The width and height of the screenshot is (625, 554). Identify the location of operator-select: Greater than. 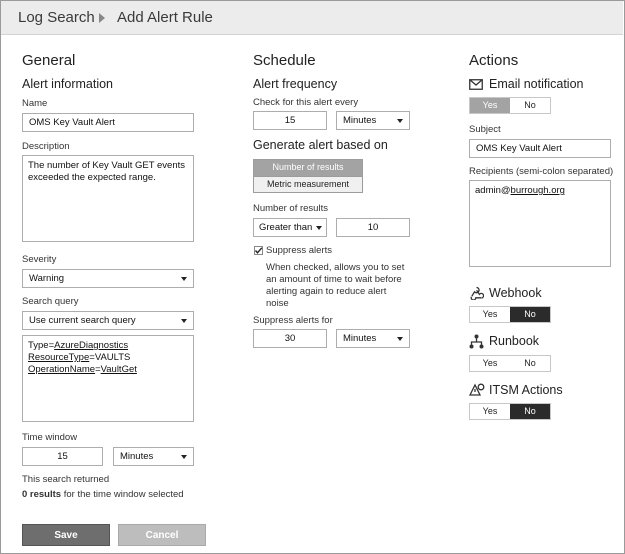
(290, 227).